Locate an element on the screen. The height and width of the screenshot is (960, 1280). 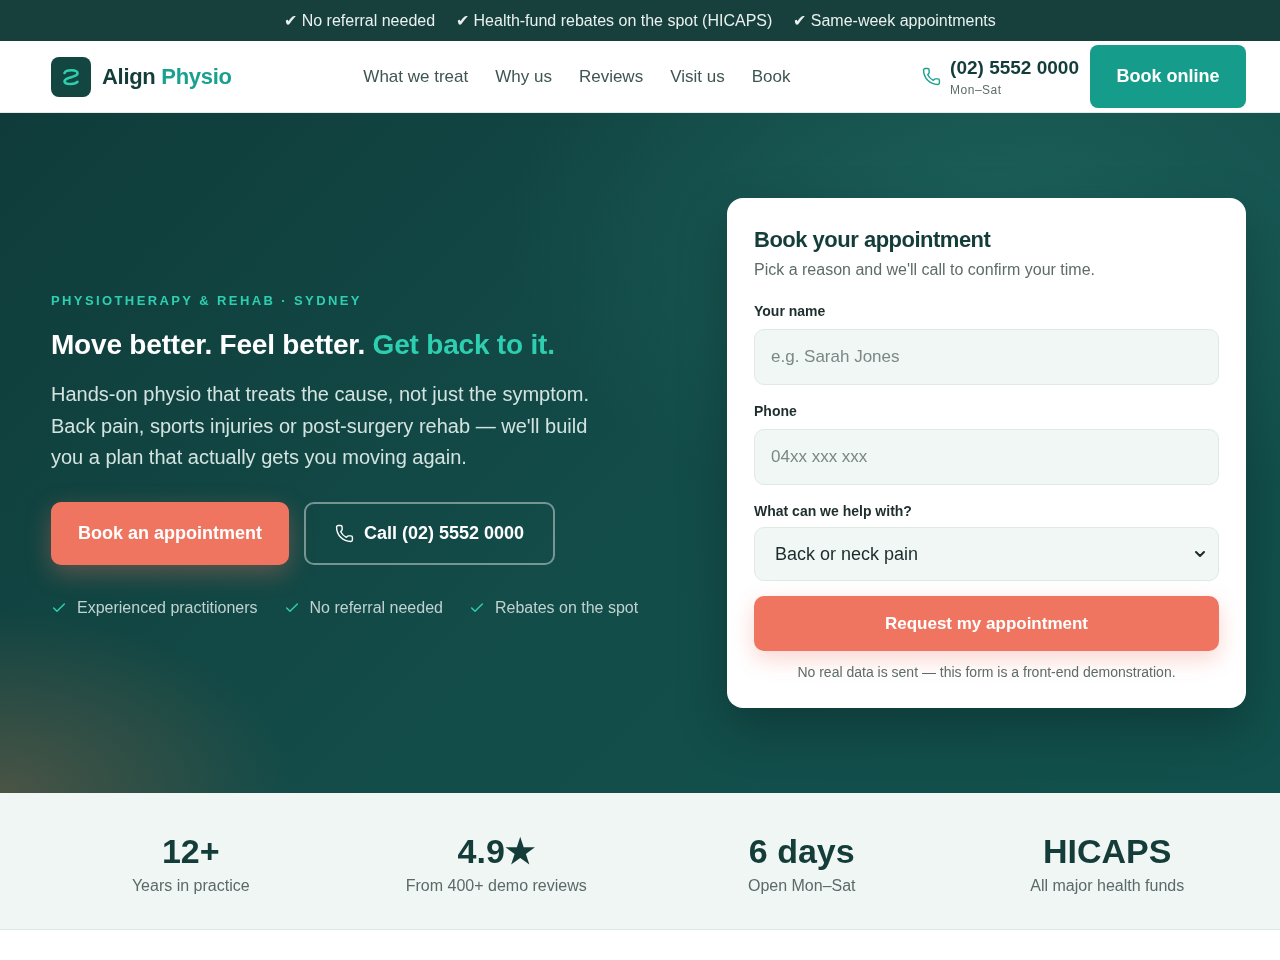
announcement-text: ✔ Health-fund rebates on the spot (HICAPS) is located at coordinates (614, 20).